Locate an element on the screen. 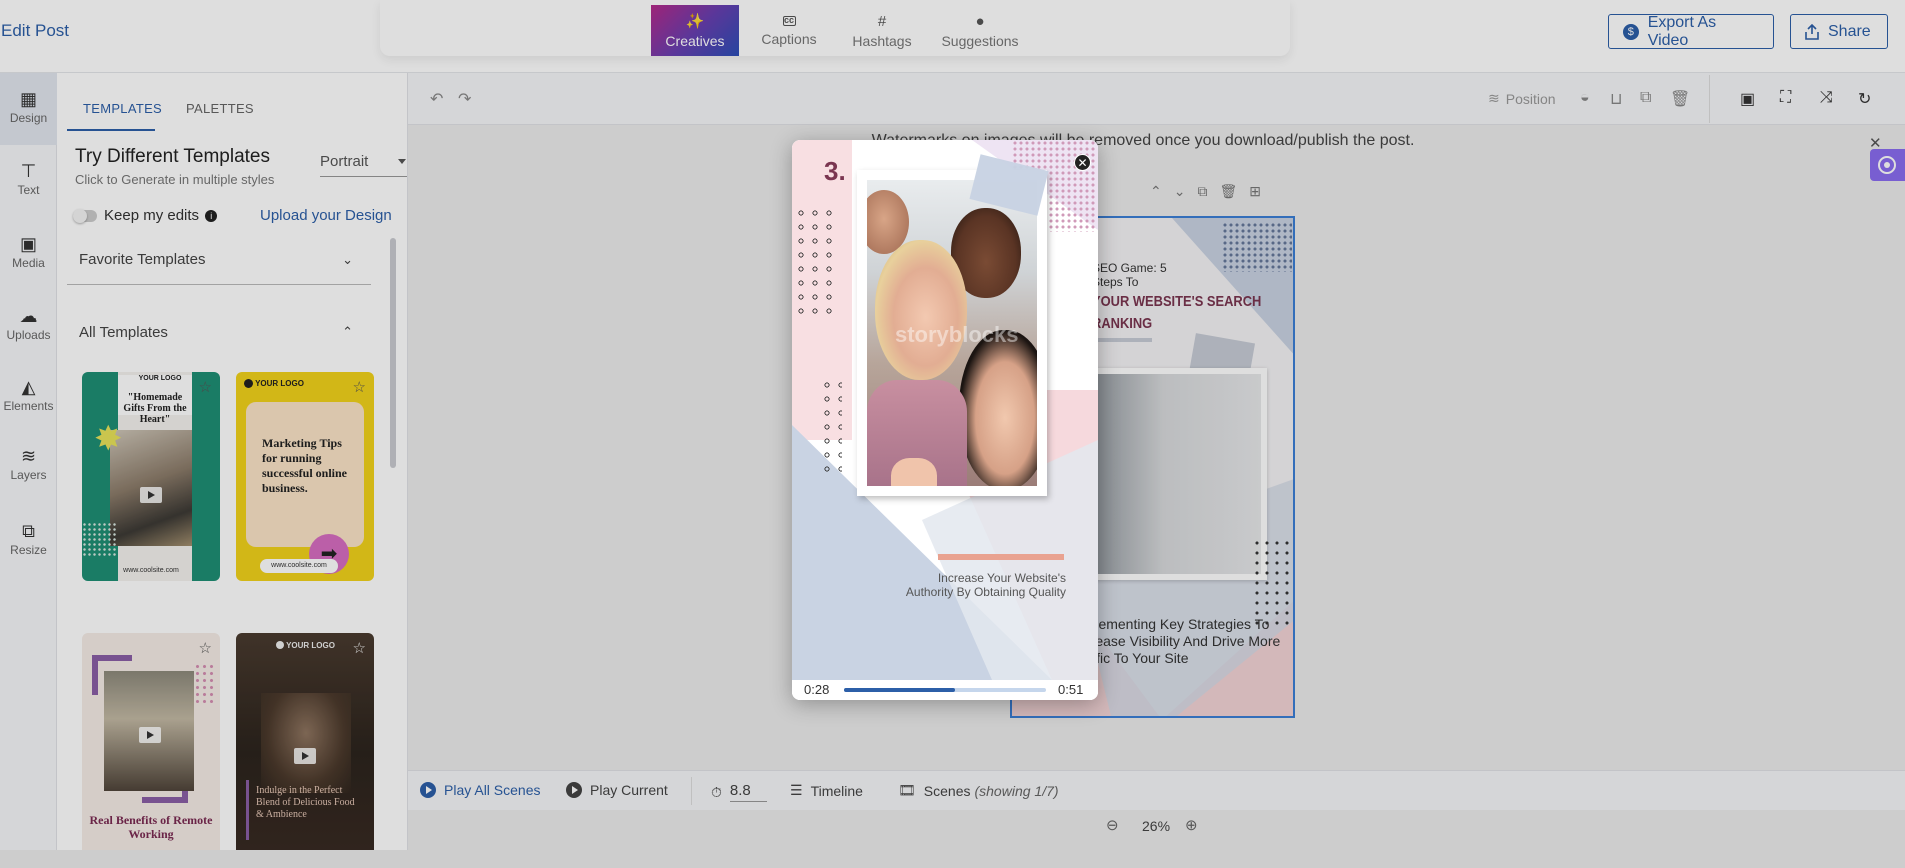  video-frame: storyblocks is located at coordinates (952, 333).